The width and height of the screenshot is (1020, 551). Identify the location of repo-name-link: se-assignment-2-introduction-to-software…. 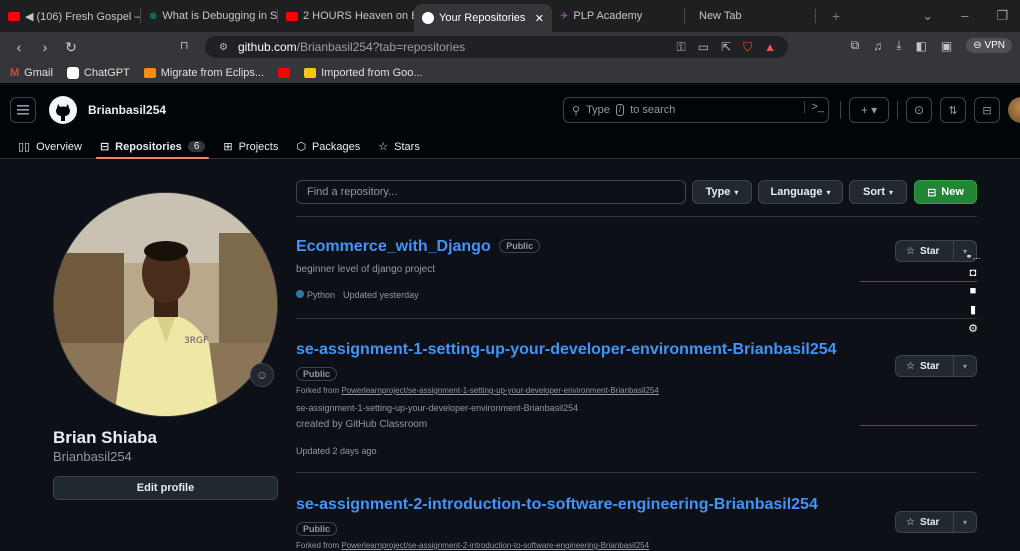
(557, 505).